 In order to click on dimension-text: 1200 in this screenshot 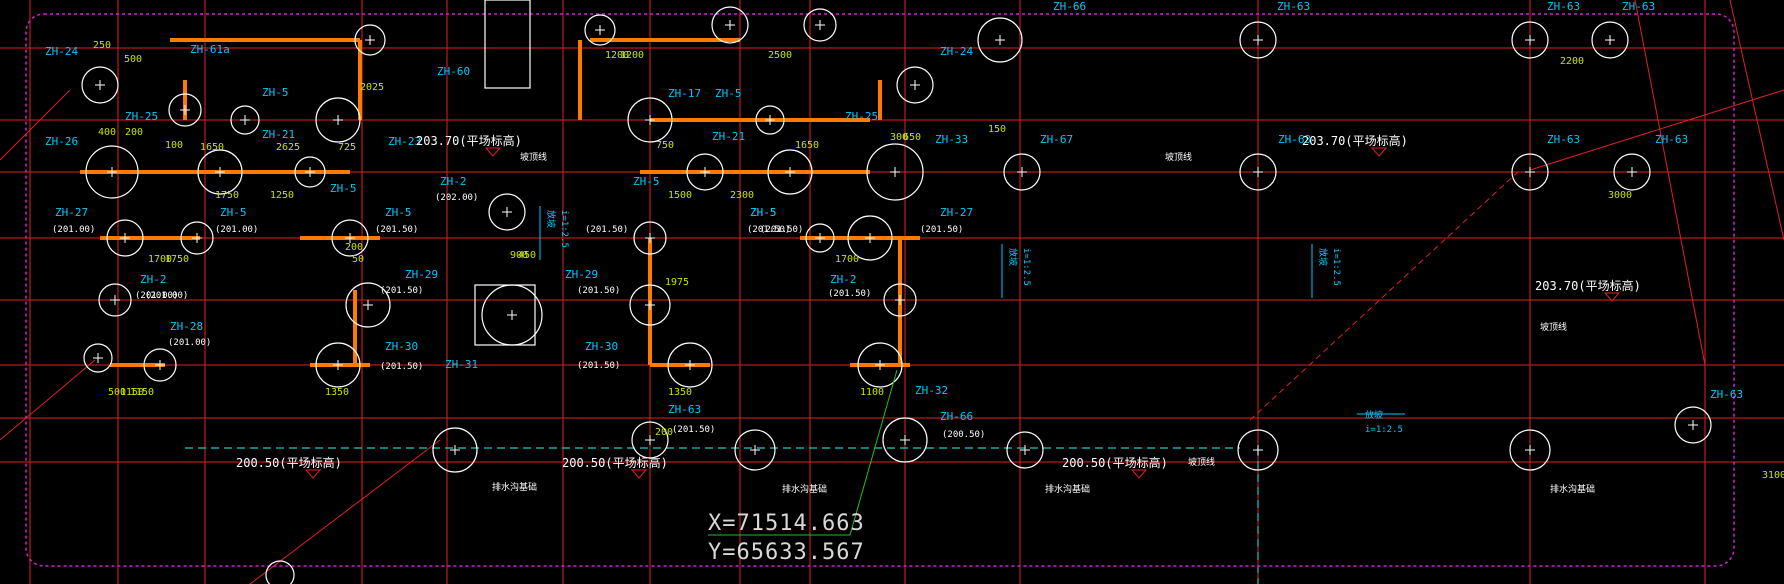, I will do `click(617, 55)`.